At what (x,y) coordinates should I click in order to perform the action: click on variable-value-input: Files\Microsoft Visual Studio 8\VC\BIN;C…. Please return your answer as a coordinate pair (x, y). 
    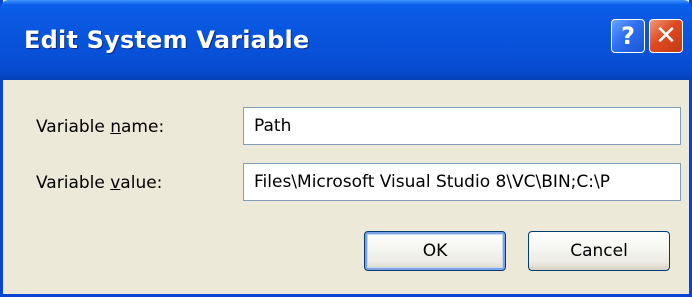
    Looking at the image, I should click on (462, 182).